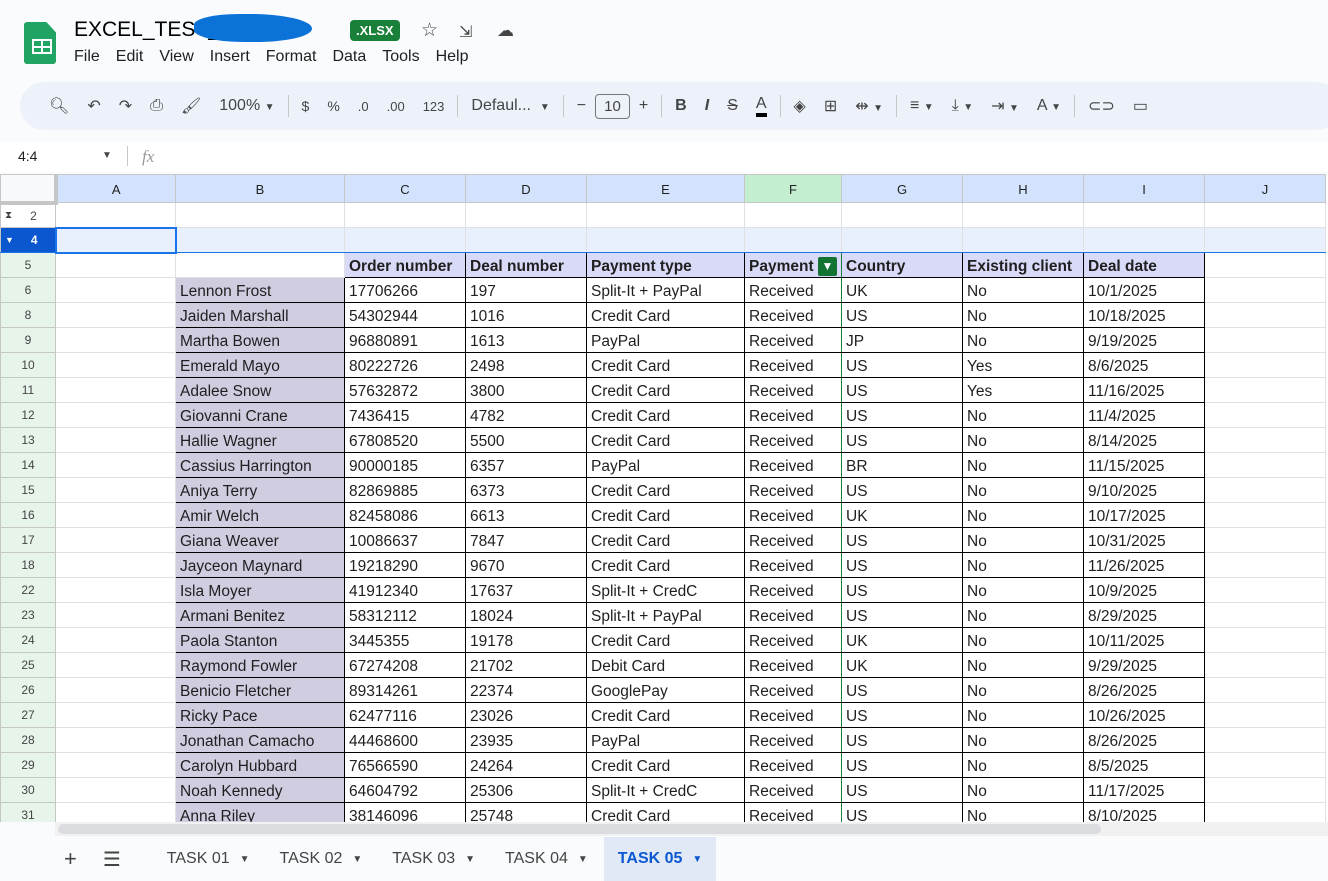 The height and width of the screenshot is (881, 1328). Describe the element at coordinates (28, 812) in the screenshot. I see `row-header: 31` at that location.